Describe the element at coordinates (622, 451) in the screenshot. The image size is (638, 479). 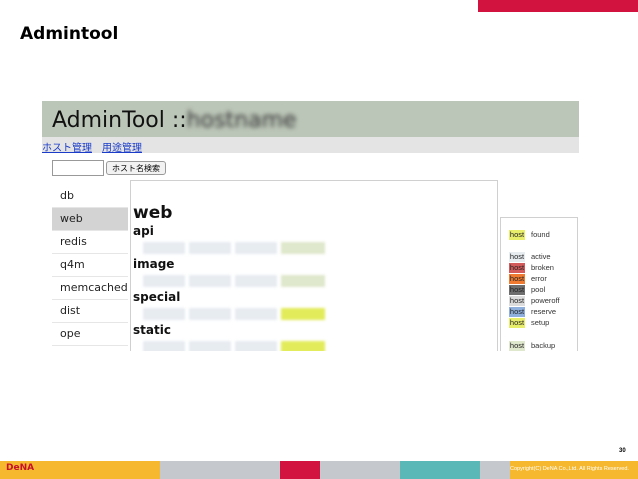
I see `page-number: 30` at that location.